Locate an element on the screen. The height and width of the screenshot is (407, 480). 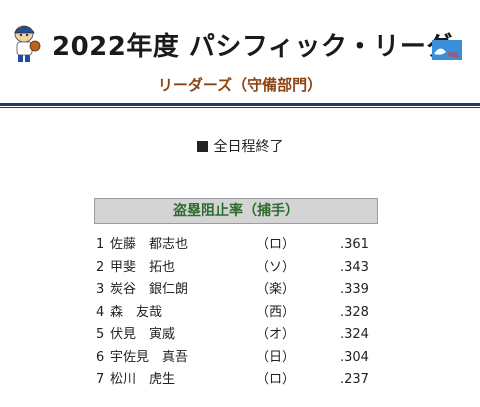
leader-row: 1 佐藤 都志也 （ロ） .361 is located at coordinates (236, 247).